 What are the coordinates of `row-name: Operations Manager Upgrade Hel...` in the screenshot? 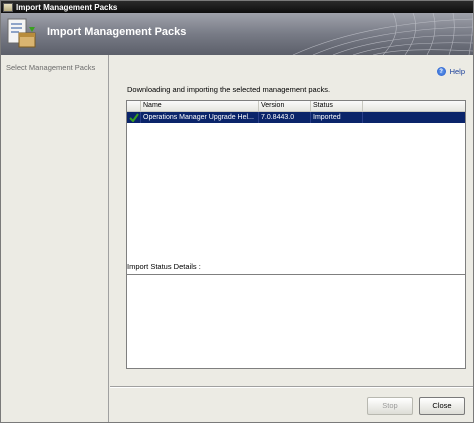 It's located at (200, 117).